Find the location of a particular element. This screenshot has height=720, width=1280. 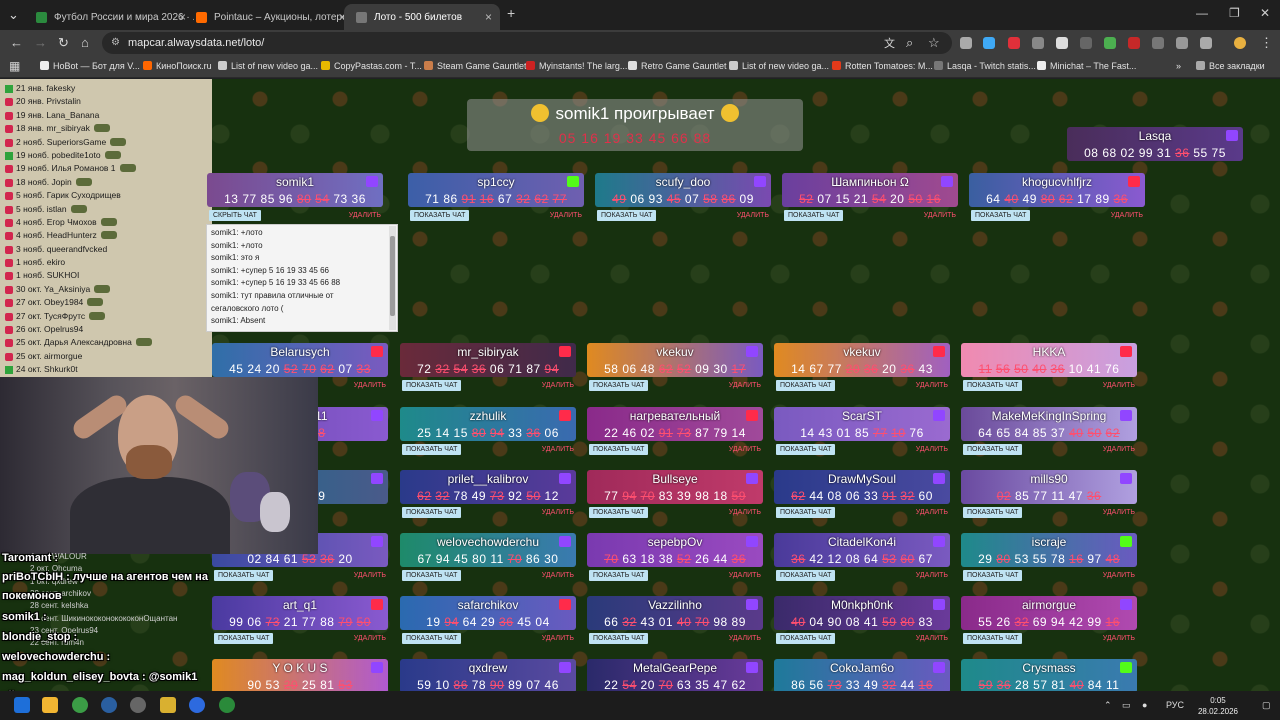

home-icon: ⌂ is located at coordinates (85, 42).